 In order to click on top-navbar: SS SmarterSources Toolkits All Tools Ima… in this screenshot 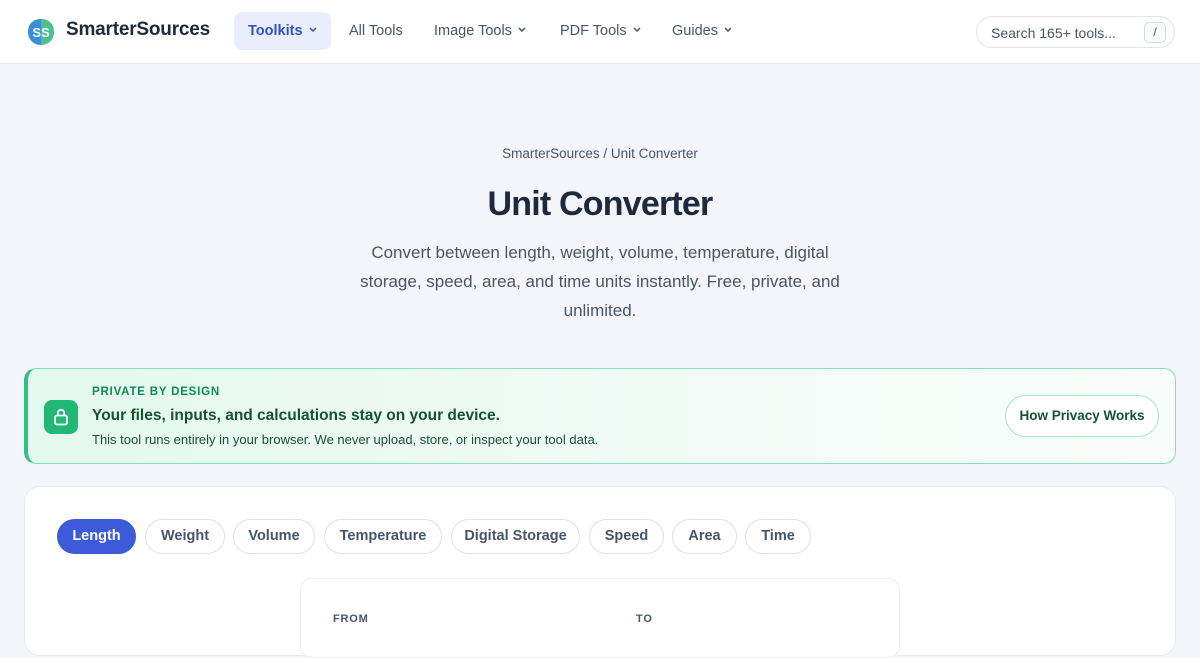, I will do `click(600, 32)`.